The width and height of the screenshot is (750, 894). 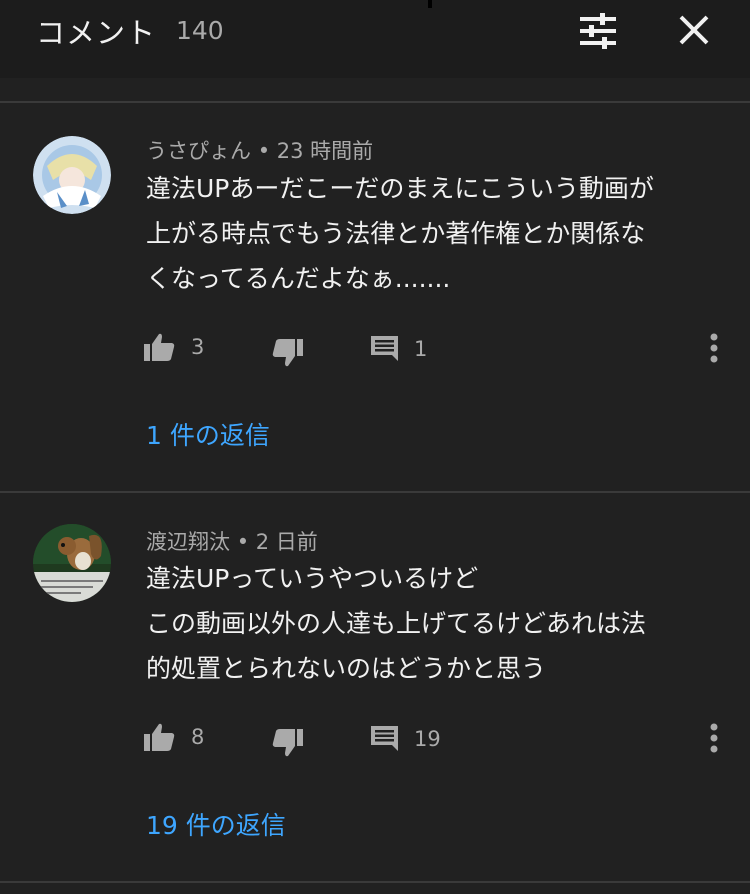 I want to click on close-icon, so click(x=694, y=30).